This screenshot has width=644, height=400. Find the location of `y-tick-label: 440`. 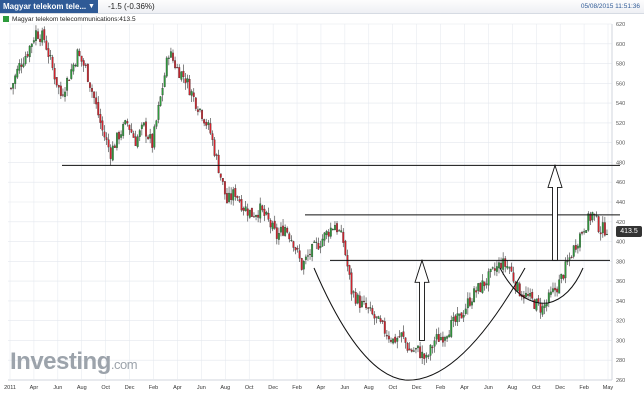

y-tick-label: 440 is located at coordinates (620, 203).